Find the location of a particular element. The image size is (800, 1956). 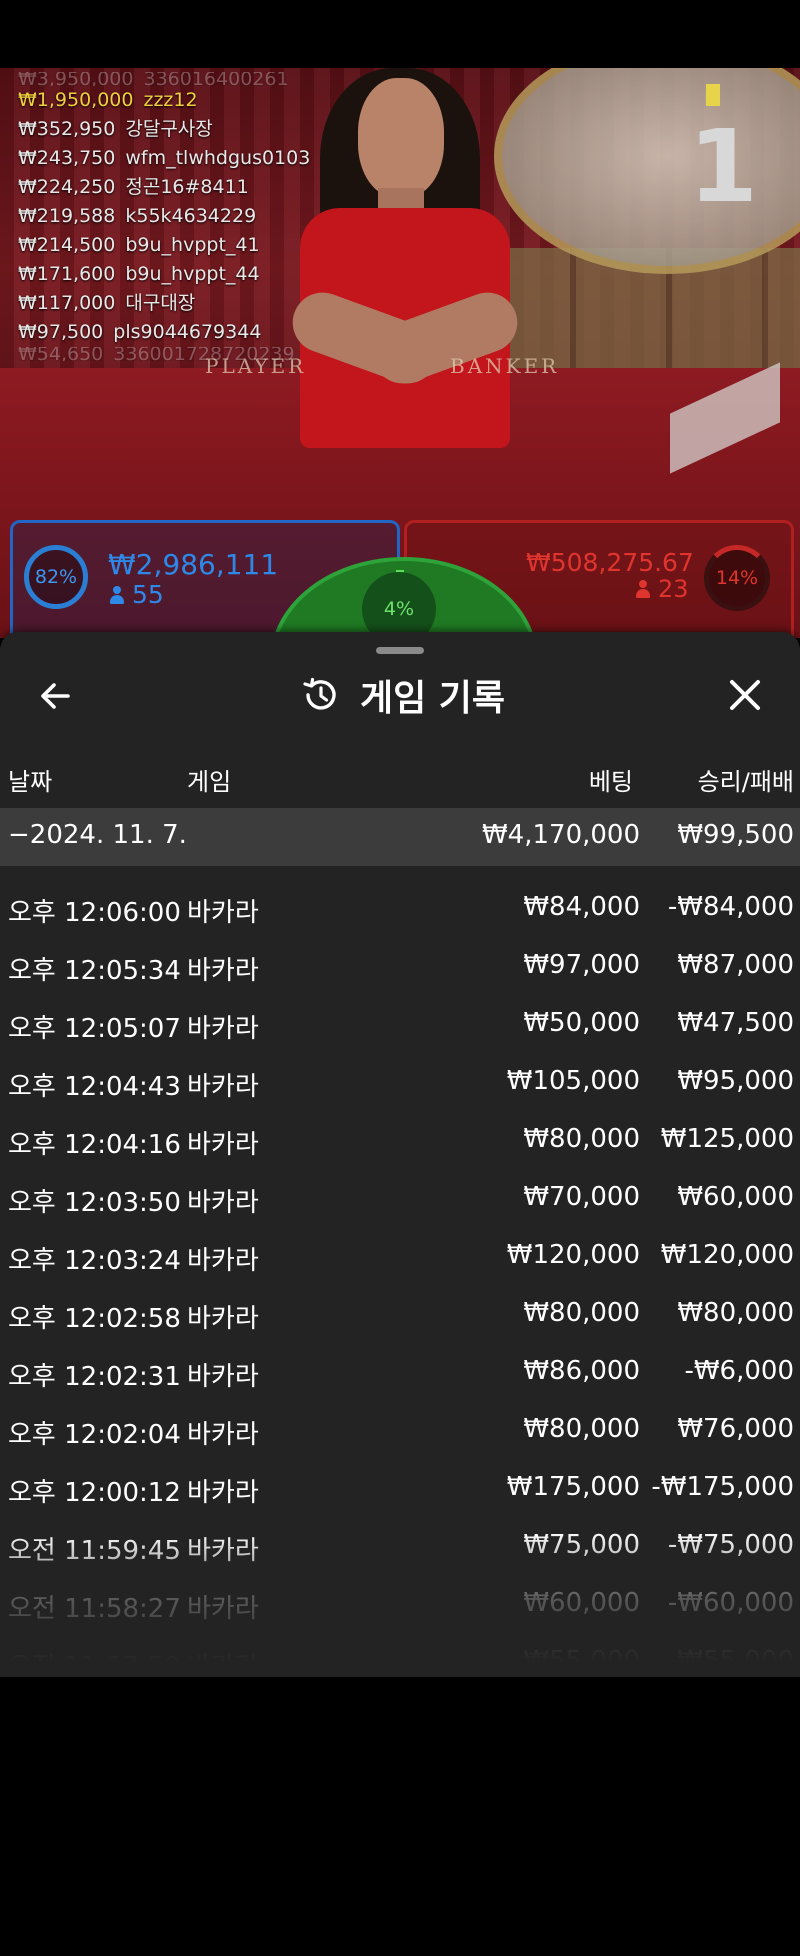

history-row: 오후 12:02:58 바카라 ₩80,000 ₩80,000 is located at coordinates (400, 1315).